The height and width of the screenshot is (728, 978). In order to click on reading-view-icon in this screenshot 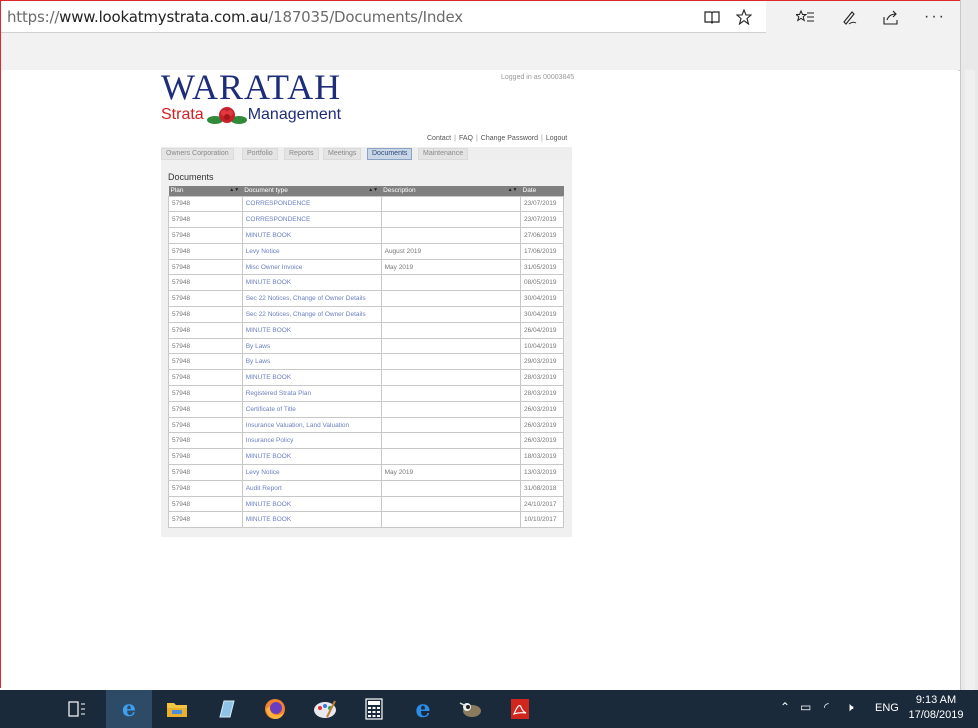, I will do `click(712, 17)`.